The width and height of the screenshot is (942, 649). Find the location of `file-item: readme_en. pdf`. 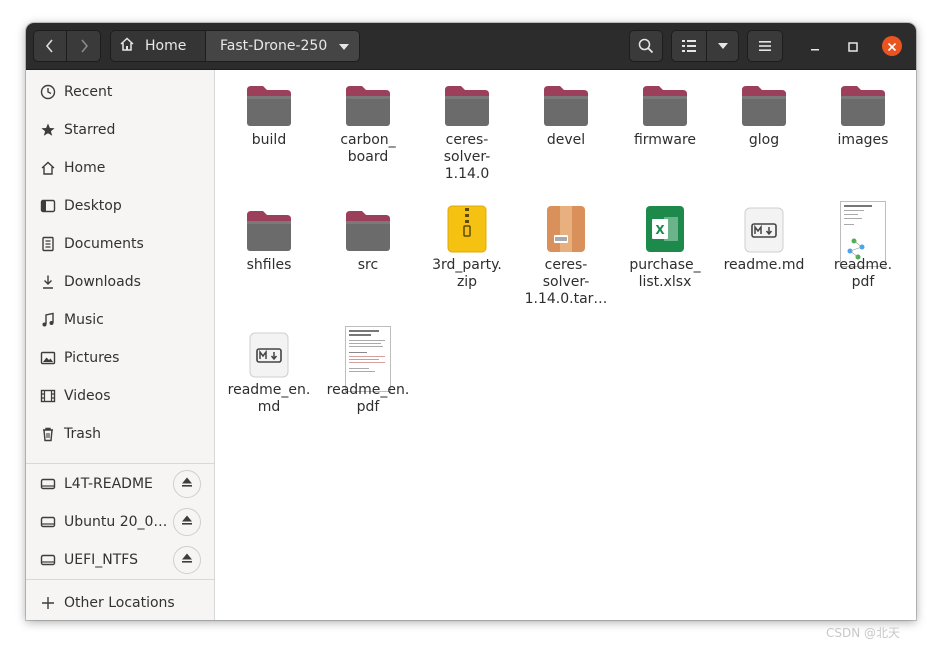

file-item: readme_en. pdf is located at coordinates (368, 371).